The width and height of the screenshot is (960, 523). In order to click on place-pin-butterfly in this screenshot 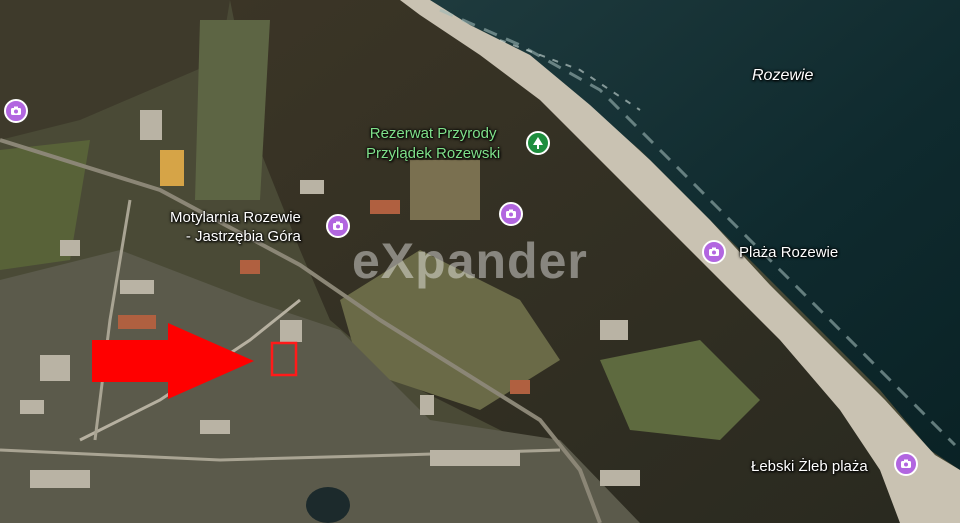, I will do `click(338, 226)`.